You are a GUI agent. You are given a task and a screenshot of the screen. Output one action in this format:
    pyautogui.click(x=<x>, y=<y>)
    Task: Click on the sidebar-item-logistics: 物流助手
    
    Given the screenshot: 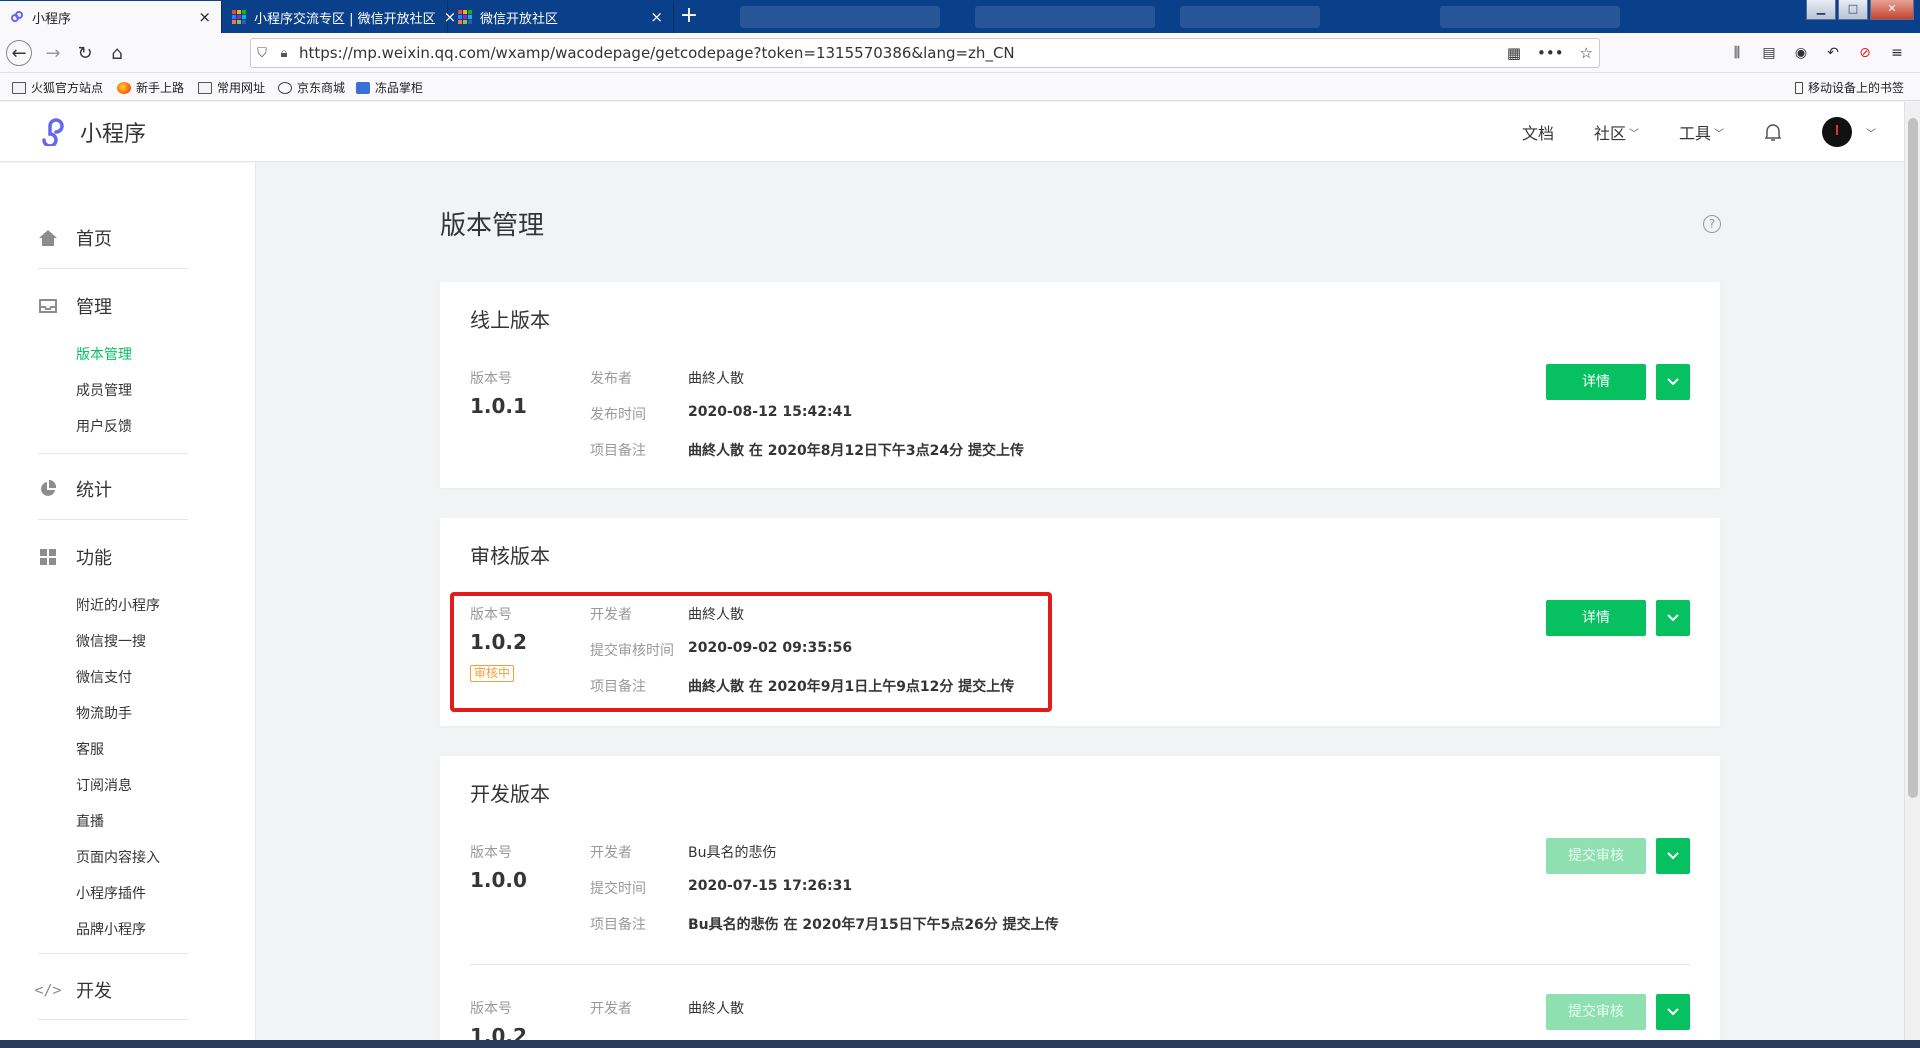 What is the action you would take?
    pyautogui.click(x=104, y=713)
    